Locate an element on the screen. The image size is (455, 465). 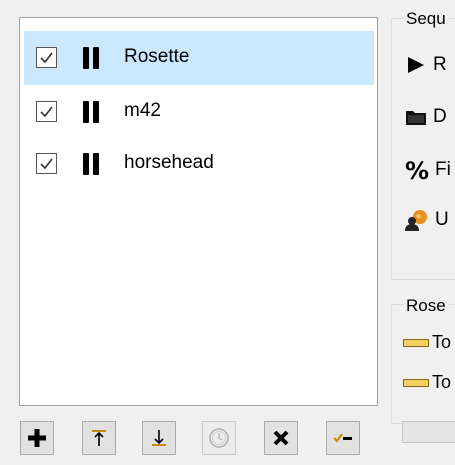
sequence-group-title: Sequ is located at coordinates (426, 19).